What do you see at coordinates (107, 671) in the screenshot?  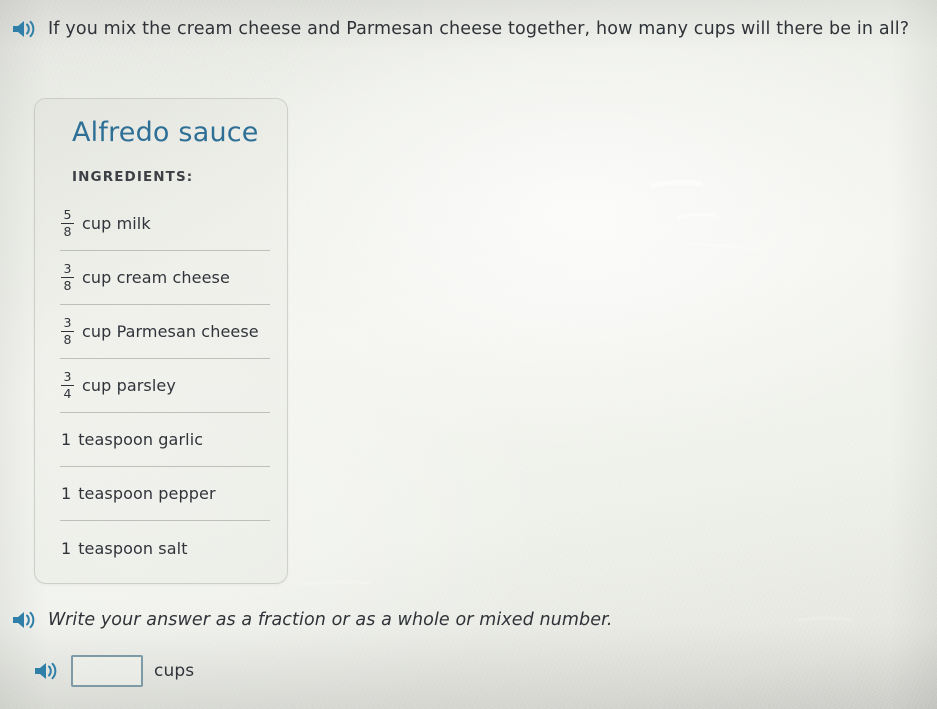 I see `answer-input` at bounding box center [107, 671].